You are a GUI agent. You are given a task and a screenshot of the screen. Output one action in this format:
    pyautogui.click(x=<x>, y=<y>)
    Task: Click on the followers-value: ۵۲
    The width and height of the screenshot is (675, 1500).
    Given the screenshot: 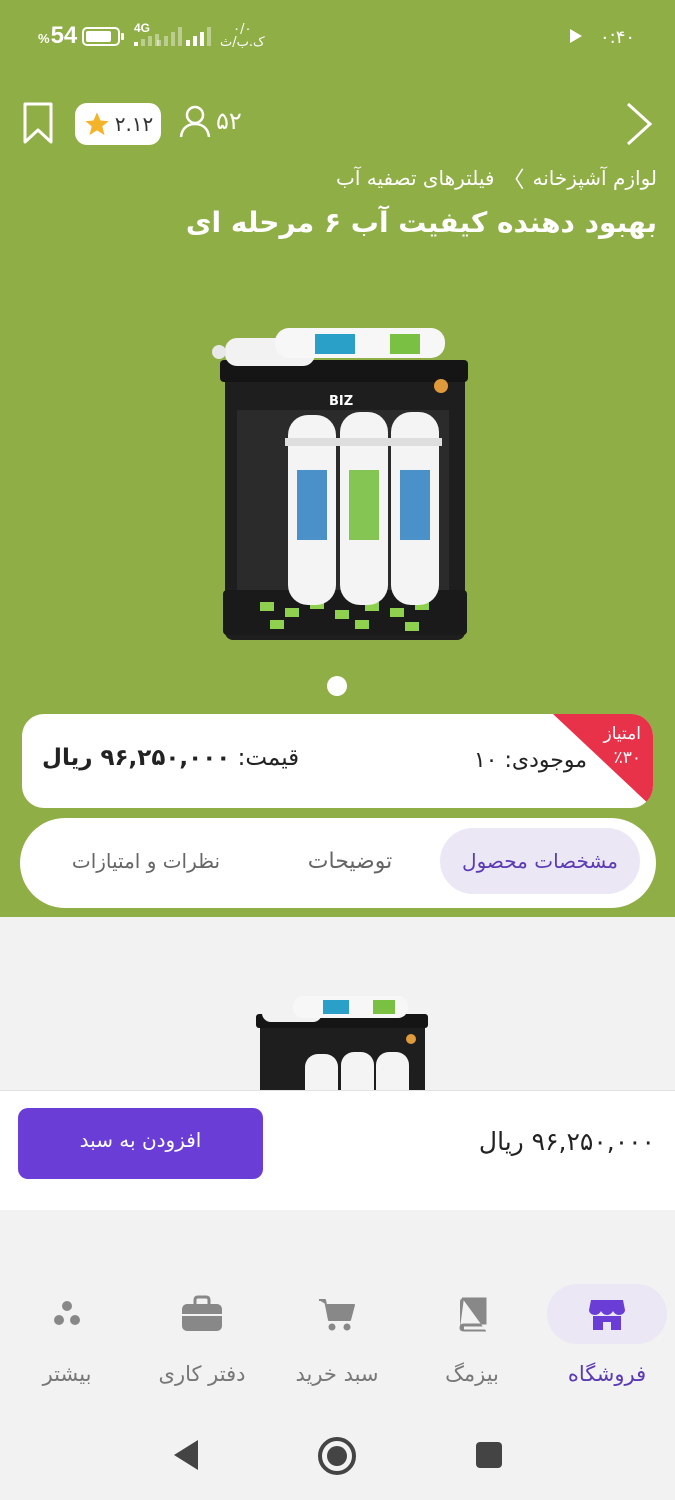 What is the action you would take?
    pyautogui.click(x=229, y=121)
    